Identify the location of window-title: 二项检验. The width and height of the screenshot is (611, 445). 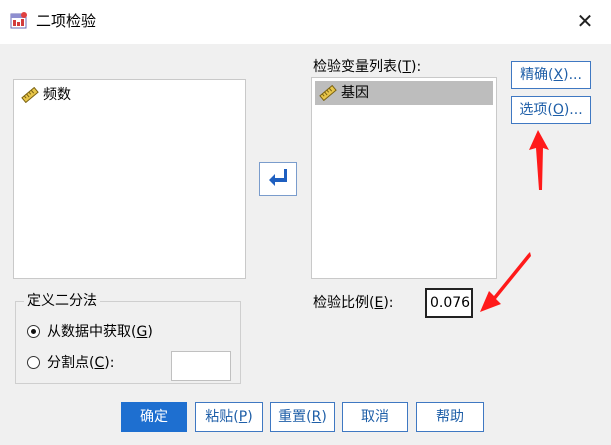
(66, 21).